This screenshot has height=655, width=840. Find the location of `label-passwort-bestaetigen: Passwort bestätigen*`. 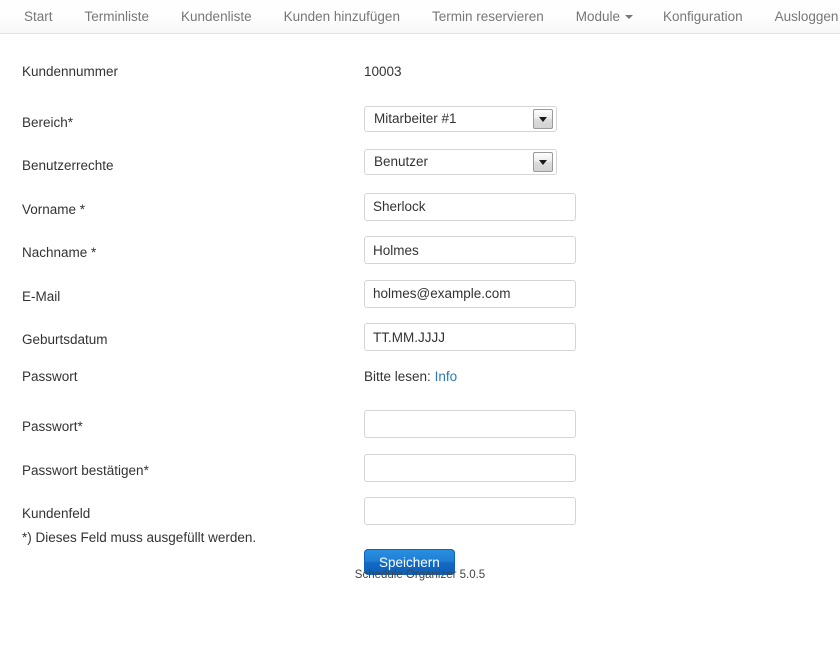

label-passwort-bestaetigen: Passwort bestätigen* is located at coordinates (85, 470).